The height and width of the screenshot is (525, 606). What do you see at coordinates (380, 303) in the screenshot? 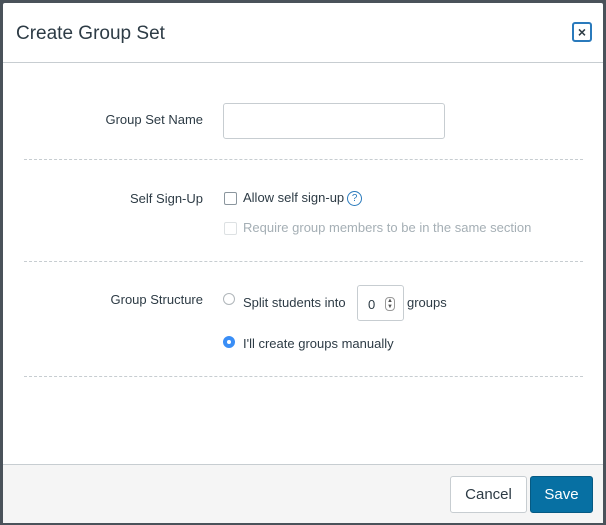
I see `group-count-stepper: 0 ▲ ▼` at bounding box center [380, 303].